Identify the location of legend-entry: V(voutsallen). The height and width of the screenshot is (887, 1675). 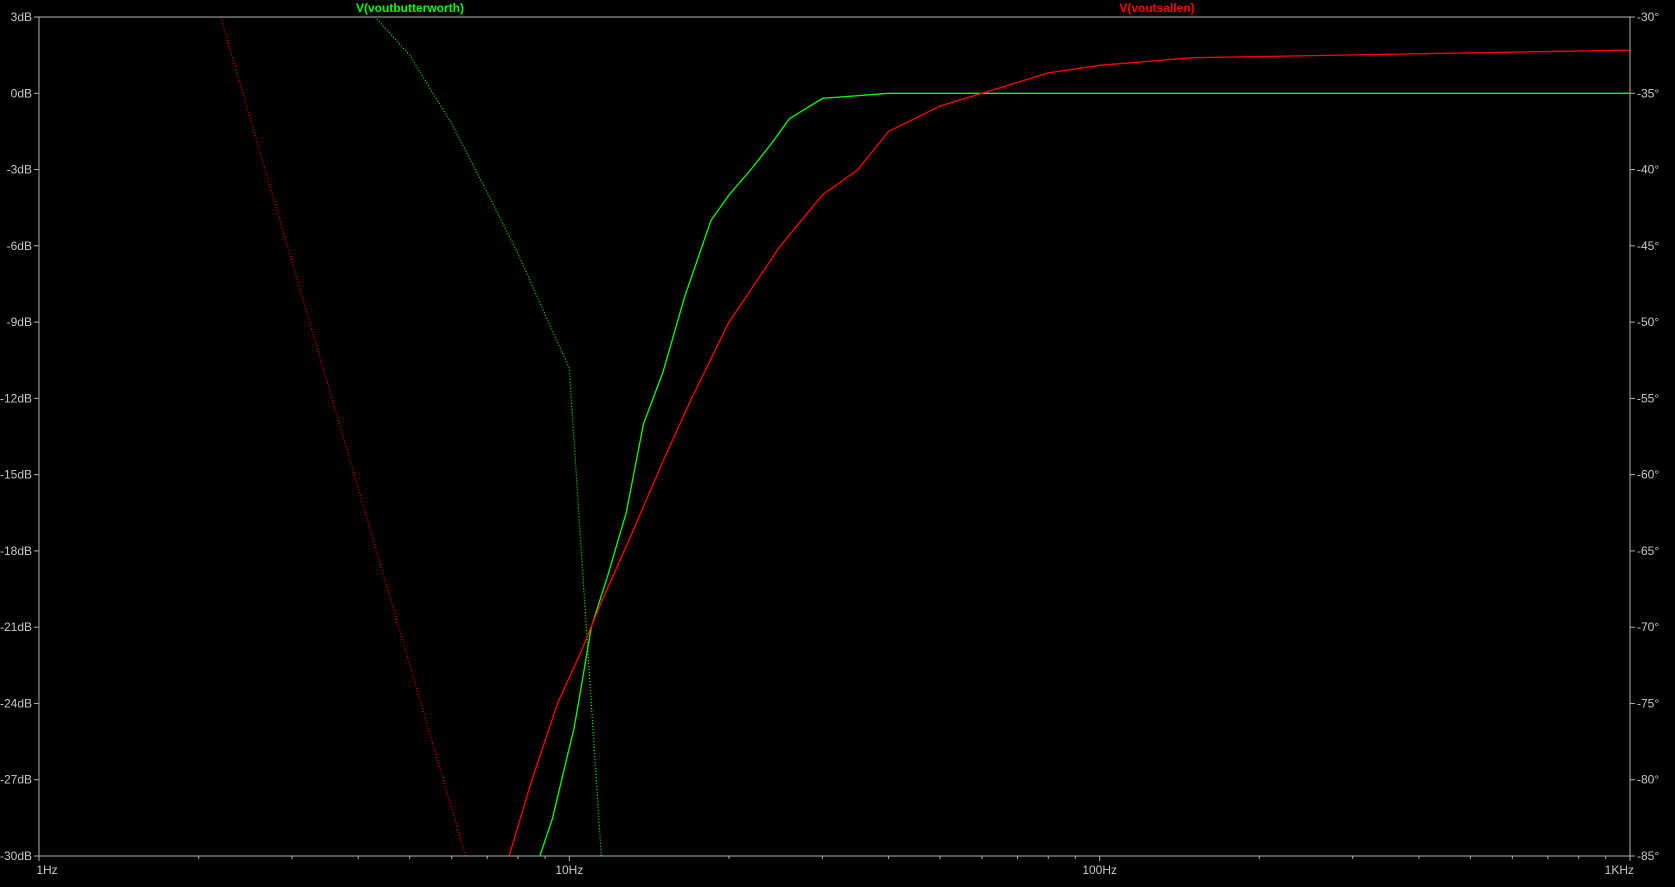
(1156, 8).